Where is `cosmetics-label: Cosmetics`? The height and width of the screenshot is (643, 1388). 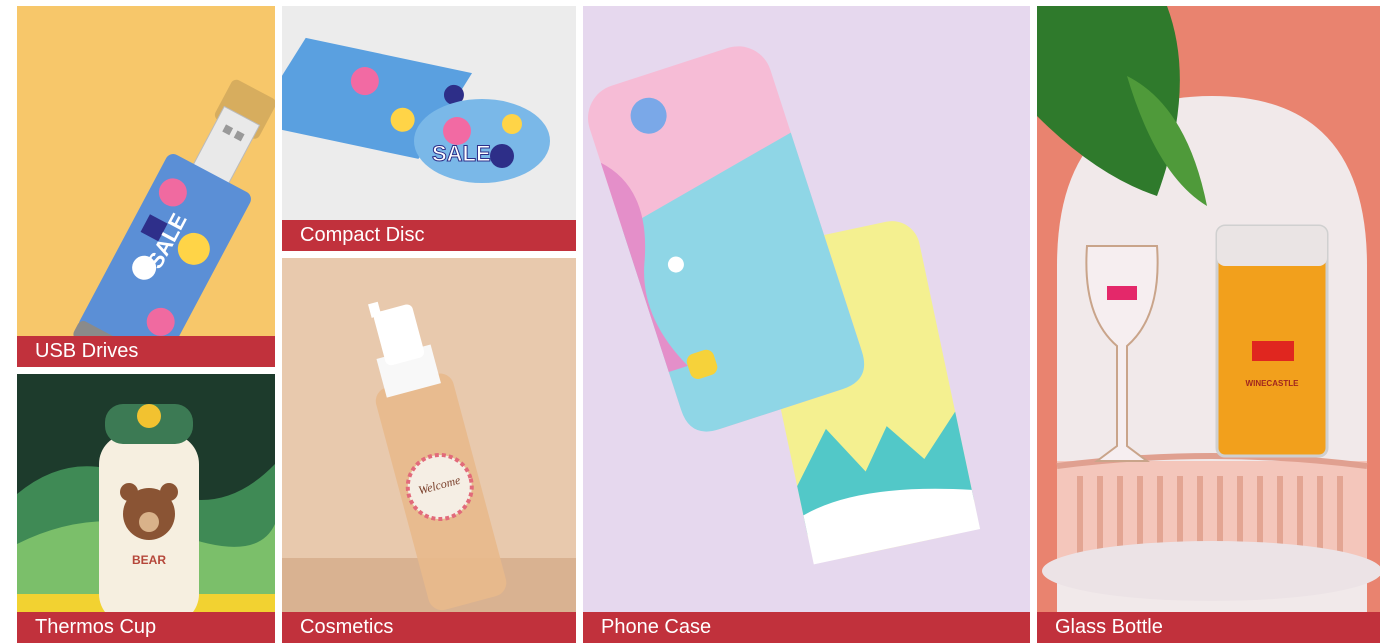
cosmetics-label: Cosmetics is located at coordinates (429, 627).